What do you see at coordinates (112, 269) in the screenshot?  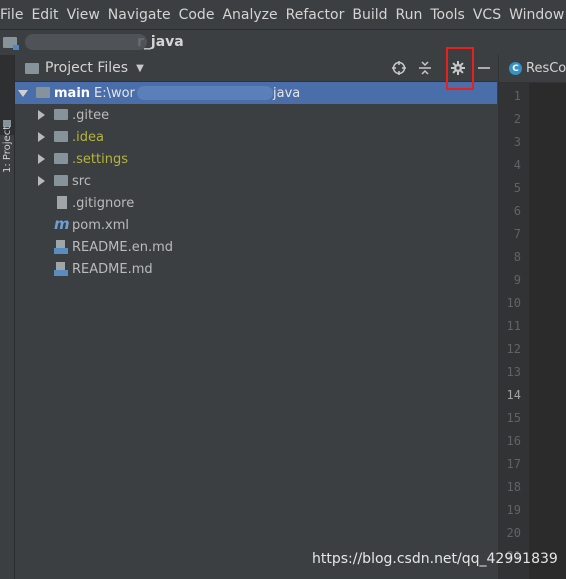 I see `tree-item-label: README.md` at bounding box center [112, 269].